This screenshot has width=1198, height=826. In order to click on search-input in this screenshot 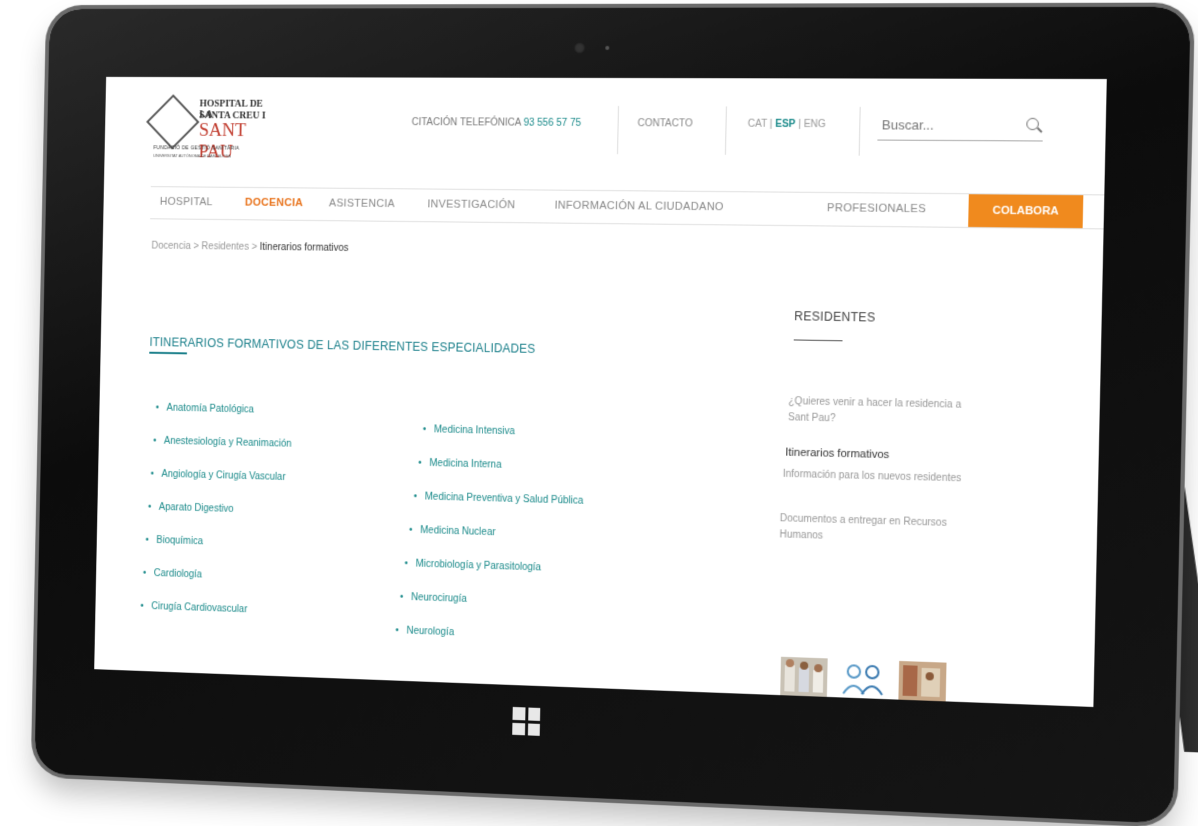, I will do `click(941, 122)`.